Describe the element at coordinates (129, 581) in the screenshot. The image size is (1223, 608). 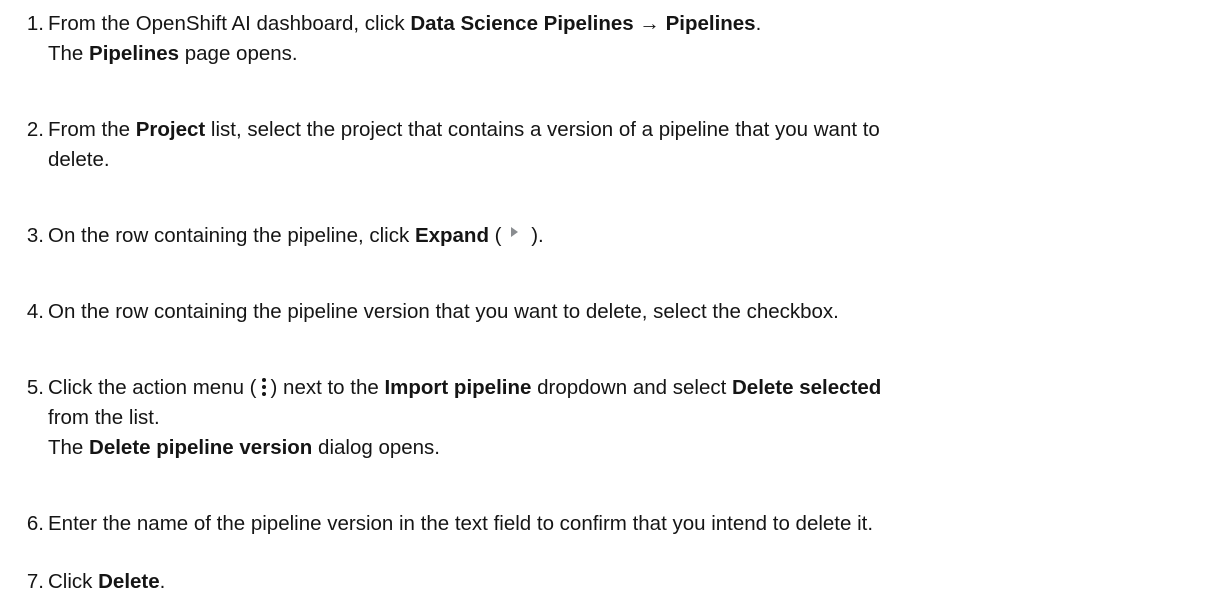
I see `bold-term: Delete` at that location.